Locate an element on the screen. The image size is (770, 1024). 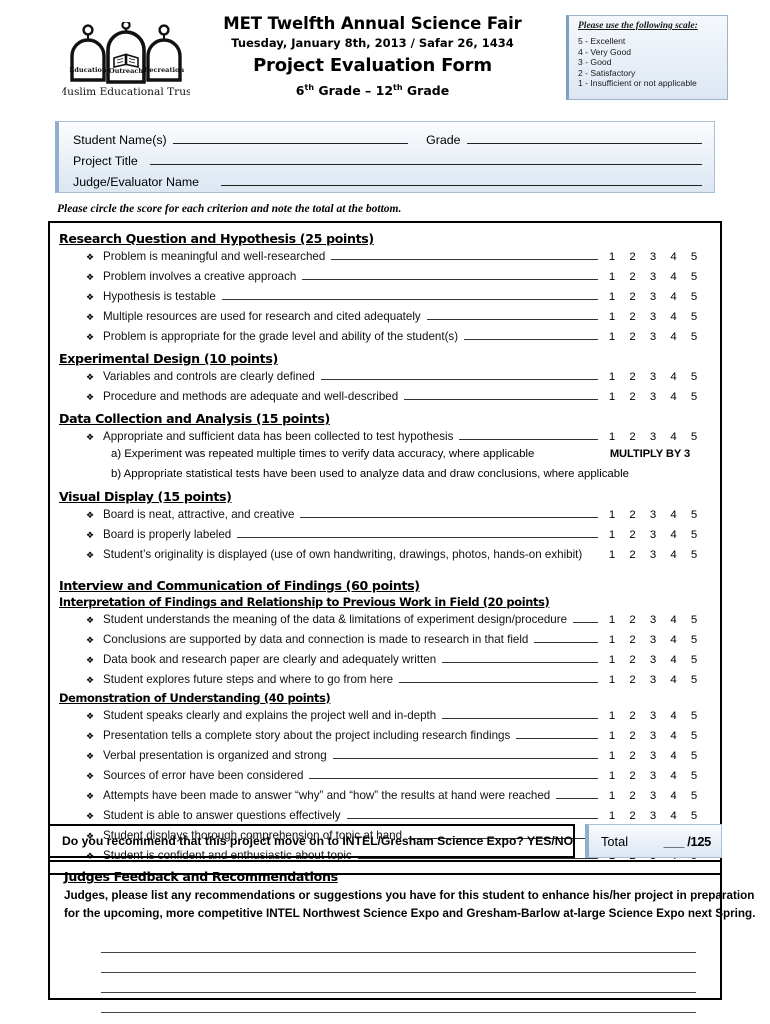
total-score-input: ___ /125 is located at coordinates (688, 841).